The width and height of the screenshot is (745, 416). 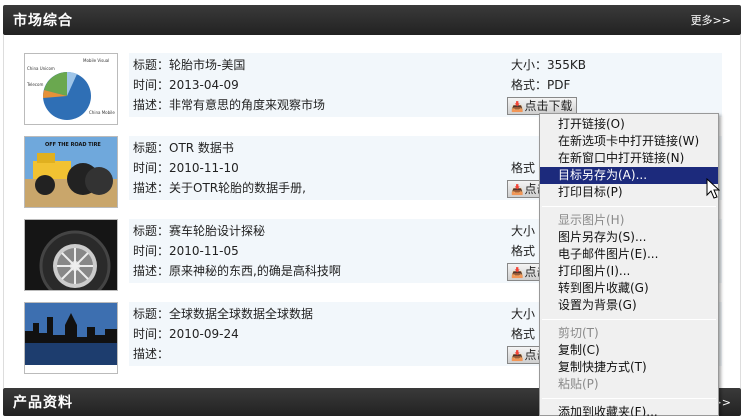 I want to click on section-title: 产品资料, so click(x=43, y=403).